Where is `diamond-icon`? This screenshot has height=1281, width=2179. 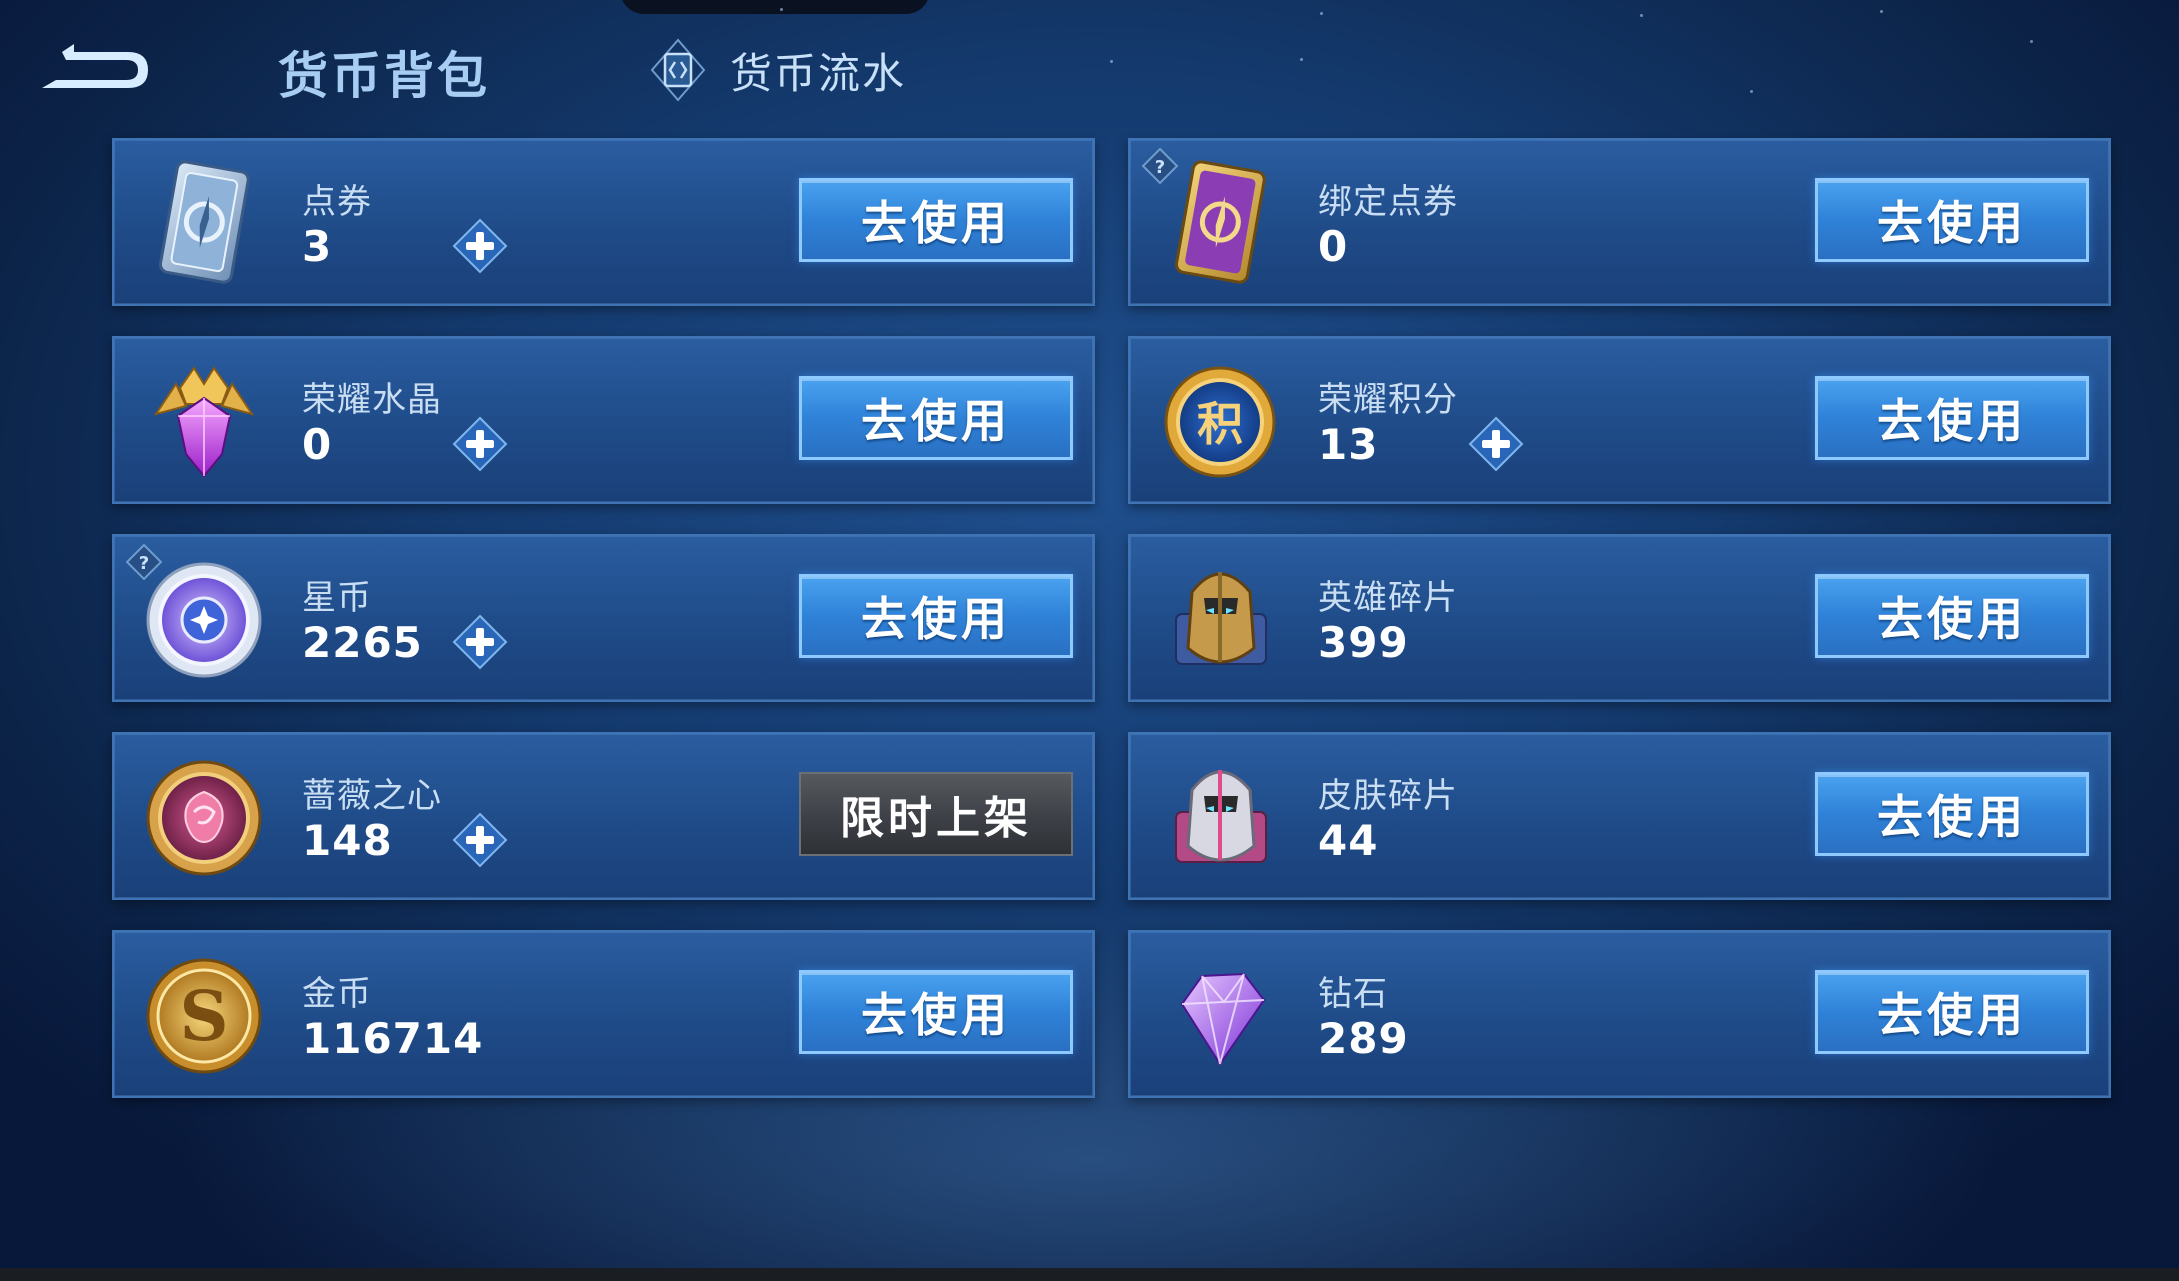 diamond-icon is located at coordinates (1220, 1016).